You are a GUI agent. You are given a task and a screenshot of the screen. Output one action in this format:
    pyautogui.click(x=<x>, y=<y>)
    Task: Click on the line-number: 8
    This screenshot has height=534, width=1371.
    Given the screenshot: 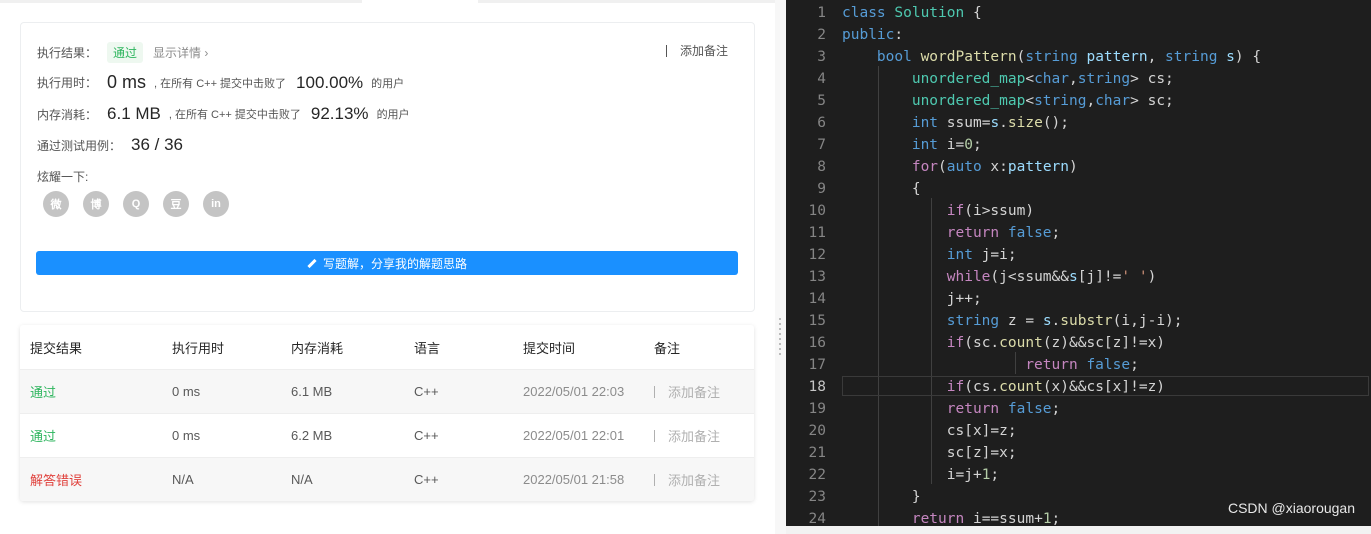 What is the action you would take?
    pyautogui.click(x=821, y=167)
    